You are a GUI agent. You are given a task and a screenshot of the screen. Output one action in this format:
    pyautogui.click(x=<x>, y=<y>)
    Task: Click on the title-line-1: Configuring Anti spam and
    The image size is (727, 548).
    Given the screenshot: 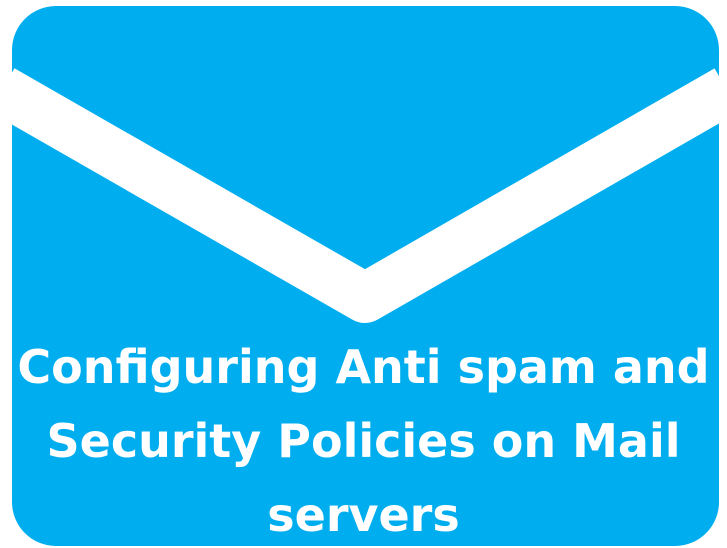 What is the action you would take?
    pyautogui.click(x=363, y=367)
    